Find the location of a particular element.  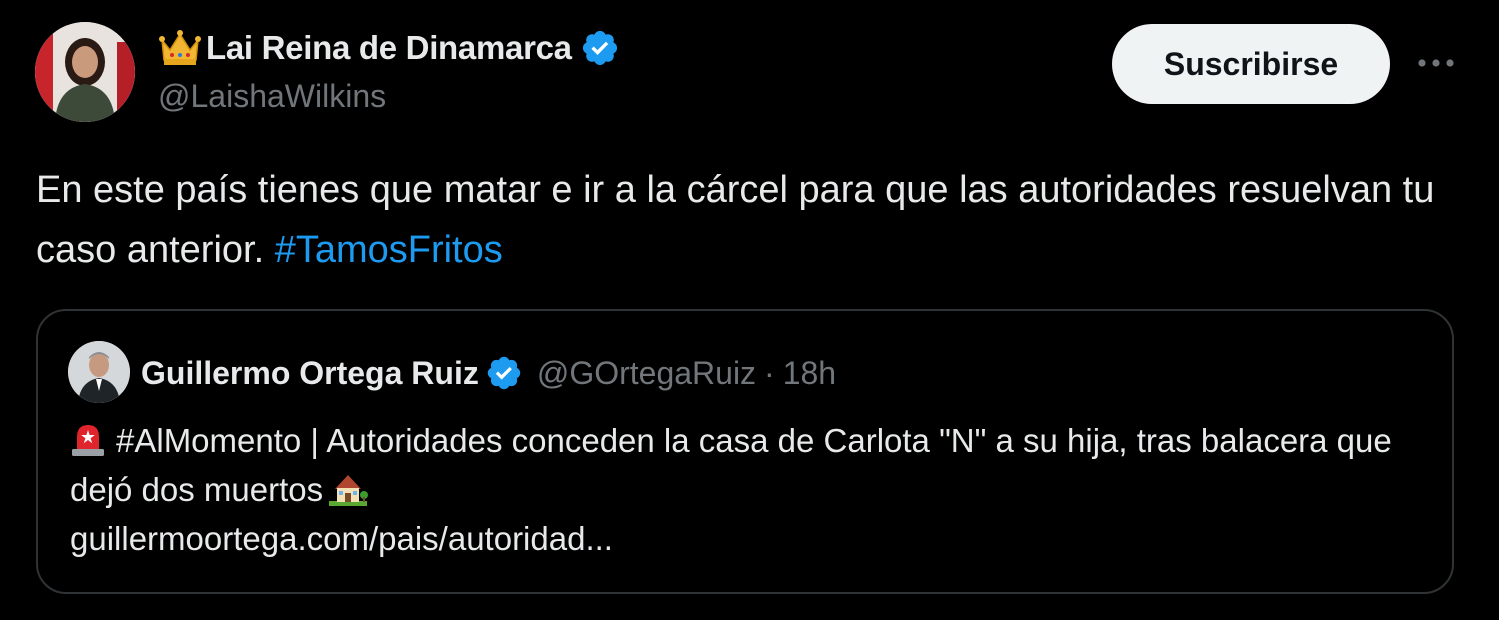

hashtag-link: #TamosFritos is located at coordinates (389, 250).